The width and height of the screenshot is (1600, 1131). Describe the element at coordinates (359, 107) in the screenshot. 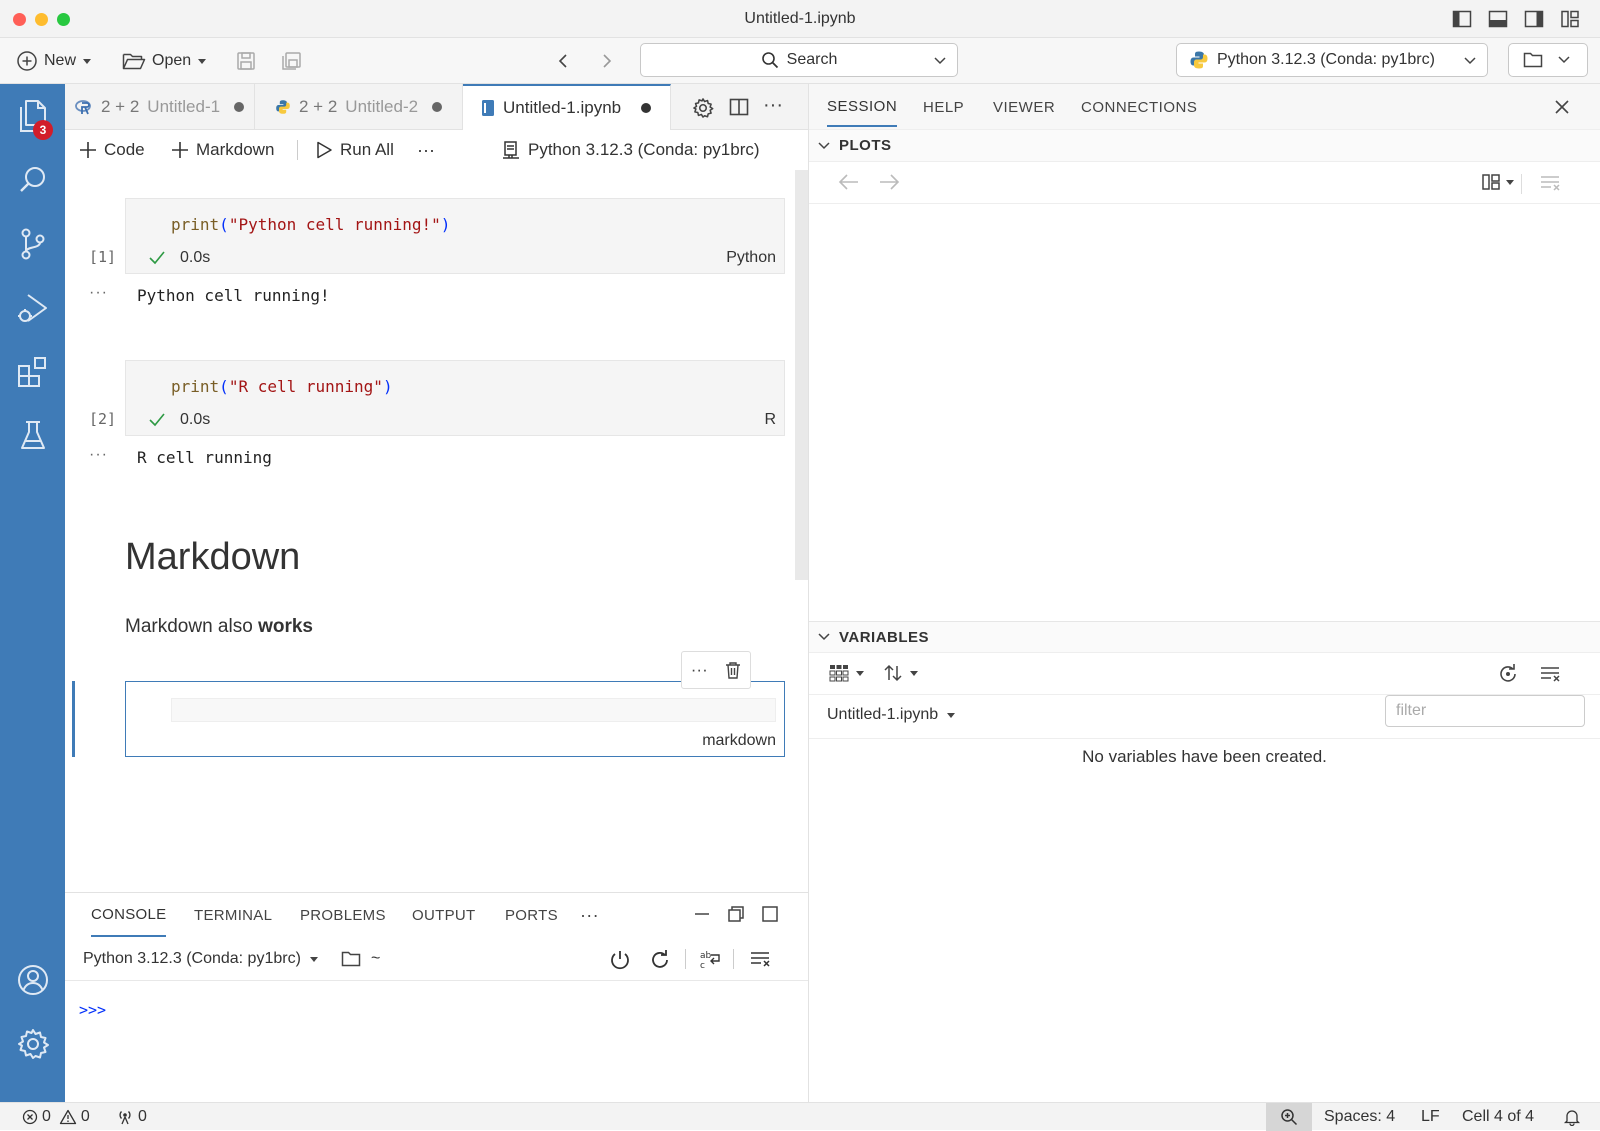

I see `tab-untitled-2-console: 2 + 2 Untitled-2` at that location.